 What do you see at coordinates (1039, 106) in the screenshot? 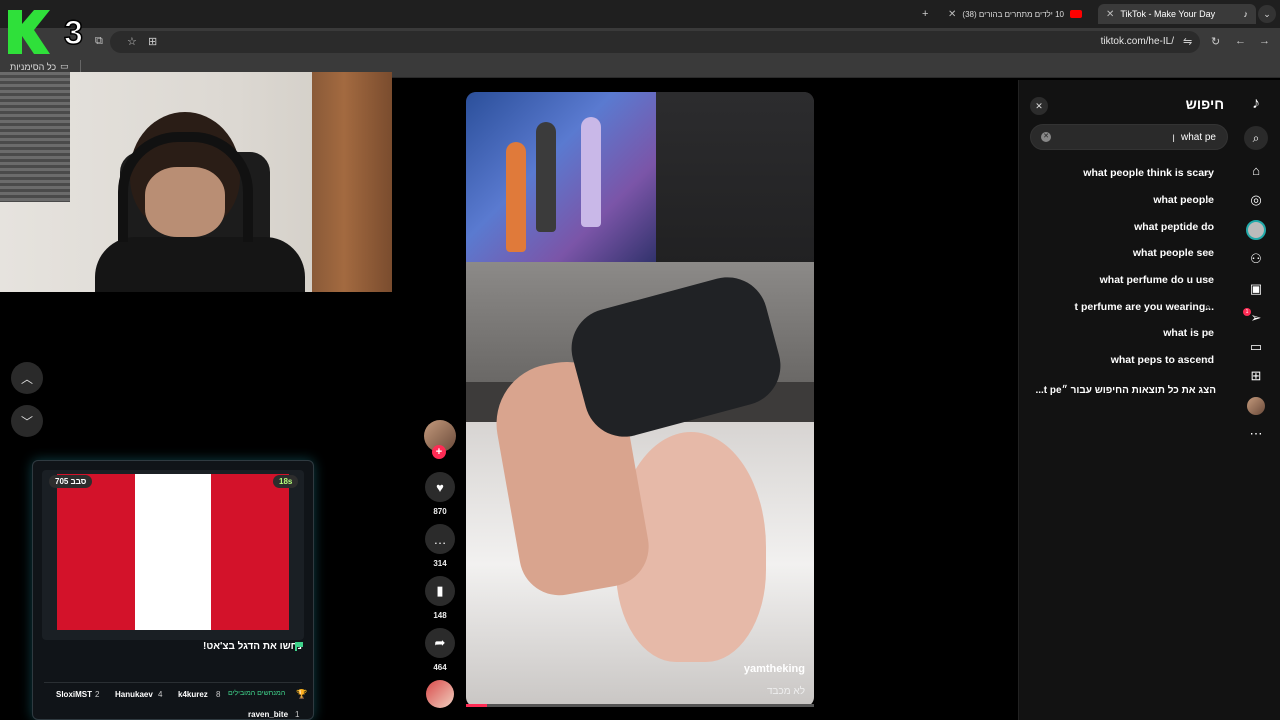
I see `close-search-button: ✕` at bounding box center [1039, 106].